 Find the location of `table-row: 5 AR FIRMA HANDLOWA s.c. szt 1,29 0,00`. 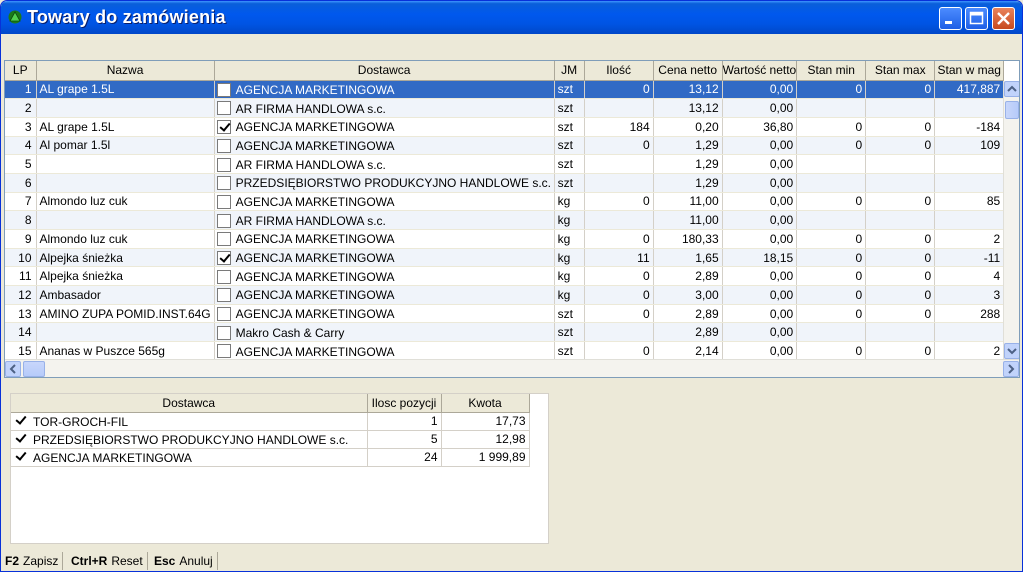

table-row: 5 AR FIRMA HANDLOWA s.c. szt 1,29 0,00 is located at coordinates (505, 164).